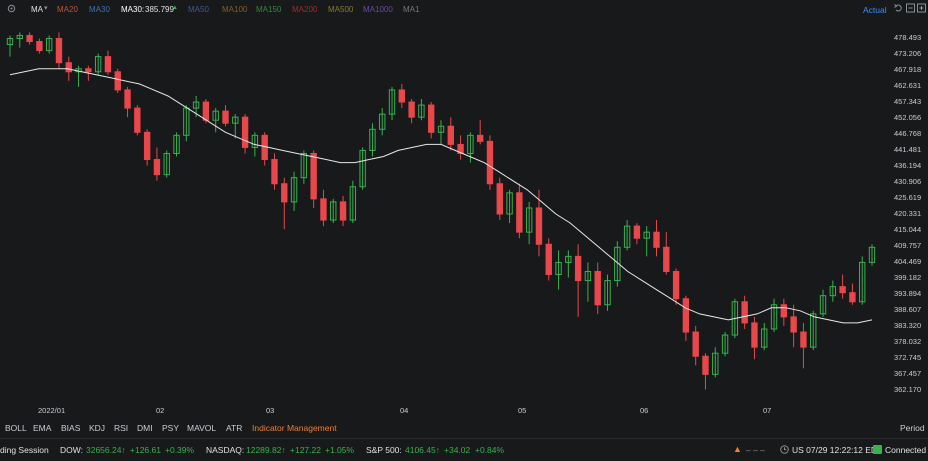  Describe the element at coordinates (11, 8) in the screenshot. I see `settings-gear-icon` at that location.